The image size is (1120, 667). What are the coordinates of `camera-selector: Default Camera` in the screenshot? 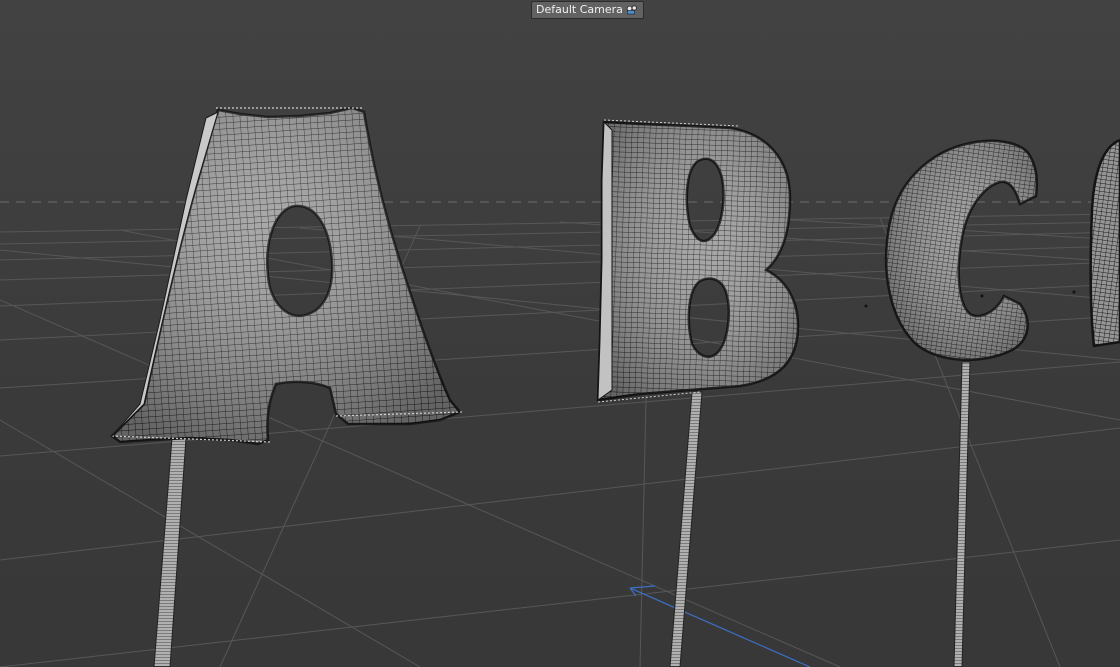 It's located at (587, 10).